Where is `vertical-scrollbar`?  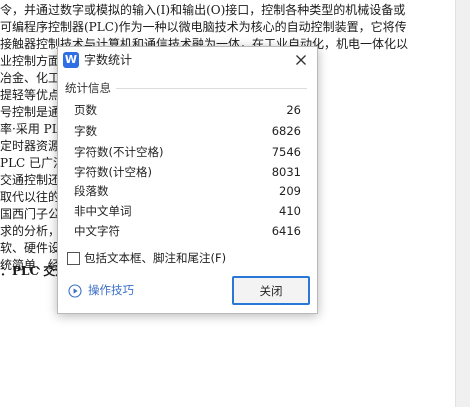
vertical-scrollbar is located at coordinates (462, 203).